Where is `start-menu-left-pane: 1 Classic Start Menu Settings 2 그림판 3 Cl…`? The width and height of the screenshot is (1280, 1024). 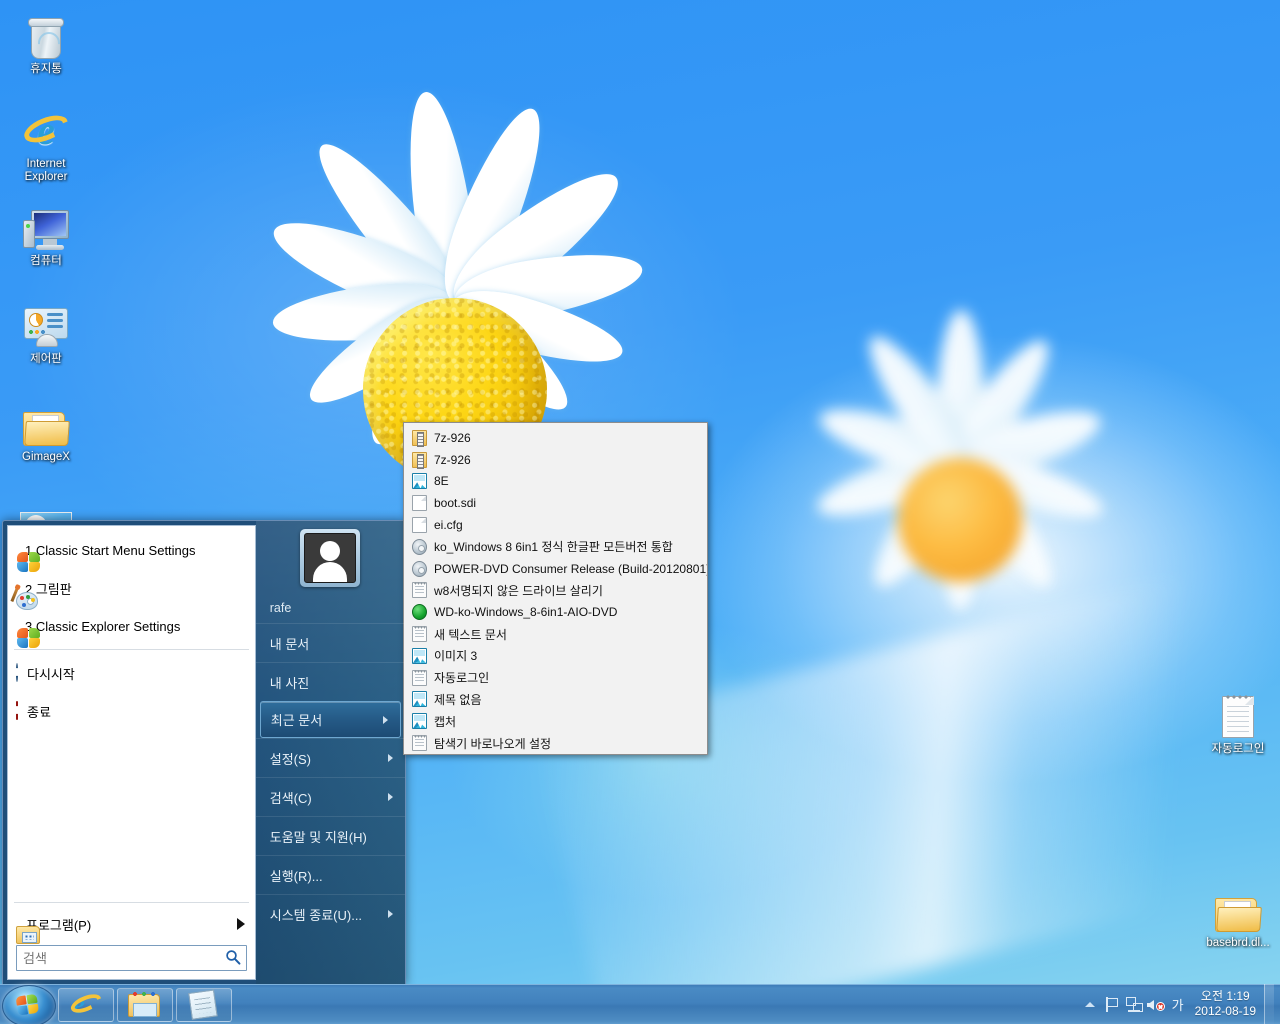 start-menu-left-pane: 1 Classic Start Menu Settings 2 그림판 3 Cl… is located at coordinates (131, 752).